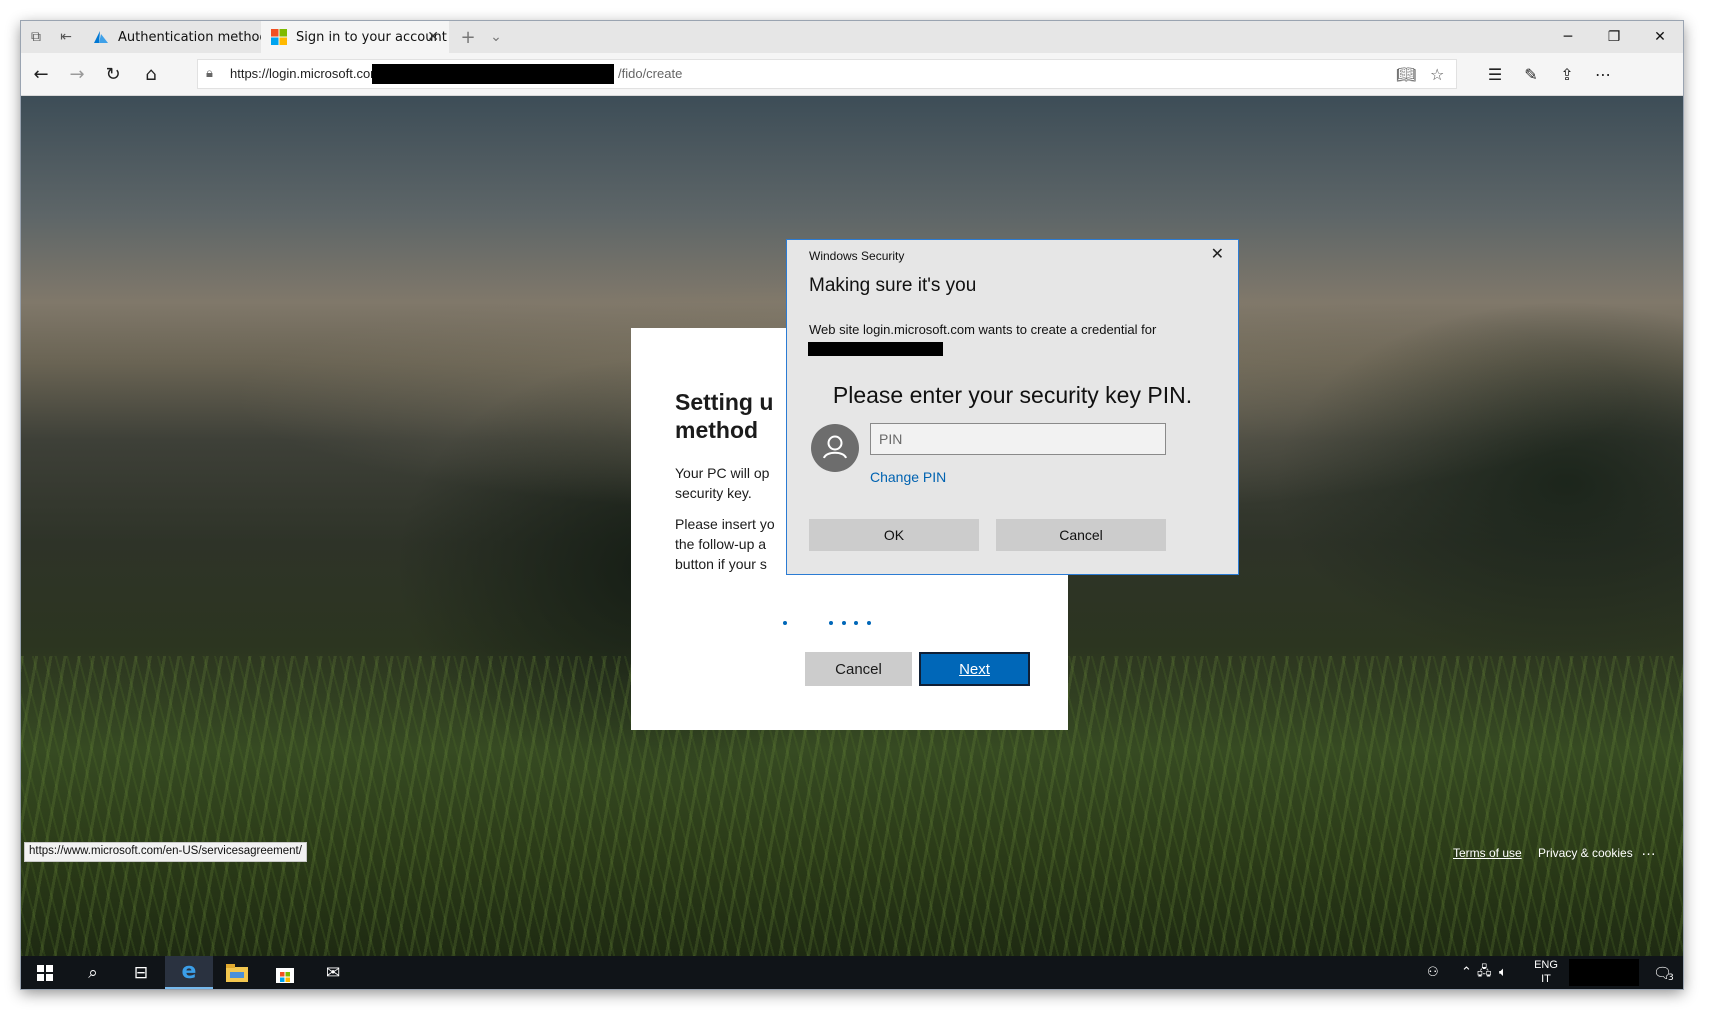 Image resolution: width=1719 pixels, height=1031 pixels. What do you see at coordinates (974, 669) in the screenshot?
I see `next-button: Next` at bounding box center [974, 669].